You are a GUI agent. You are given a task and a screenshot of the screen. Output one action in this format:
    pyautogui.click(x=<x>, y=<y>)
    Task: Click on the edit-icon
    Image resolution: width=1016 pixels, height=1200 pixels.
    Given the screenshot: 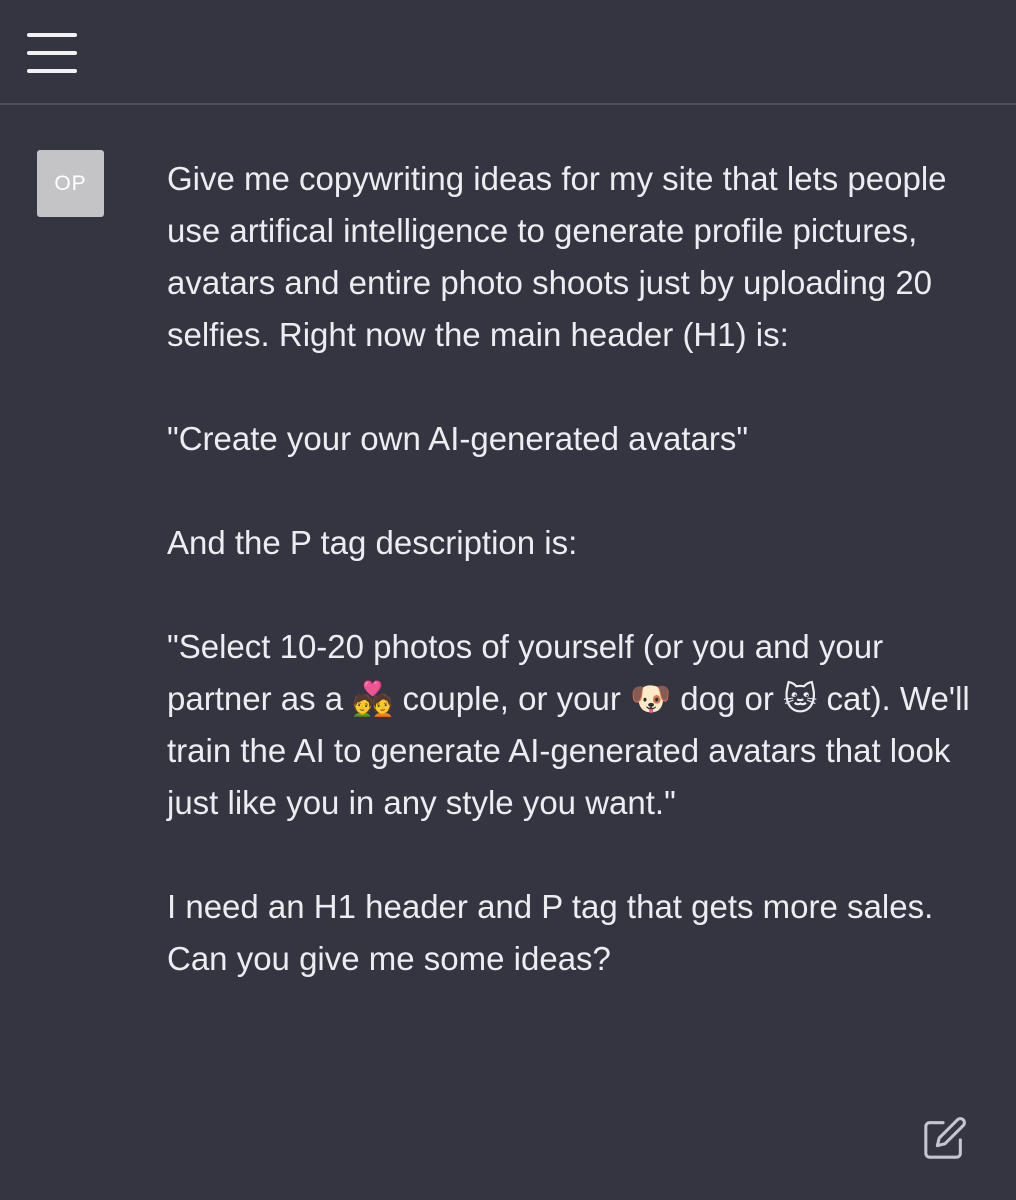 What is the action you would take?
    pyautogui.click(x=945, y=1138)
    